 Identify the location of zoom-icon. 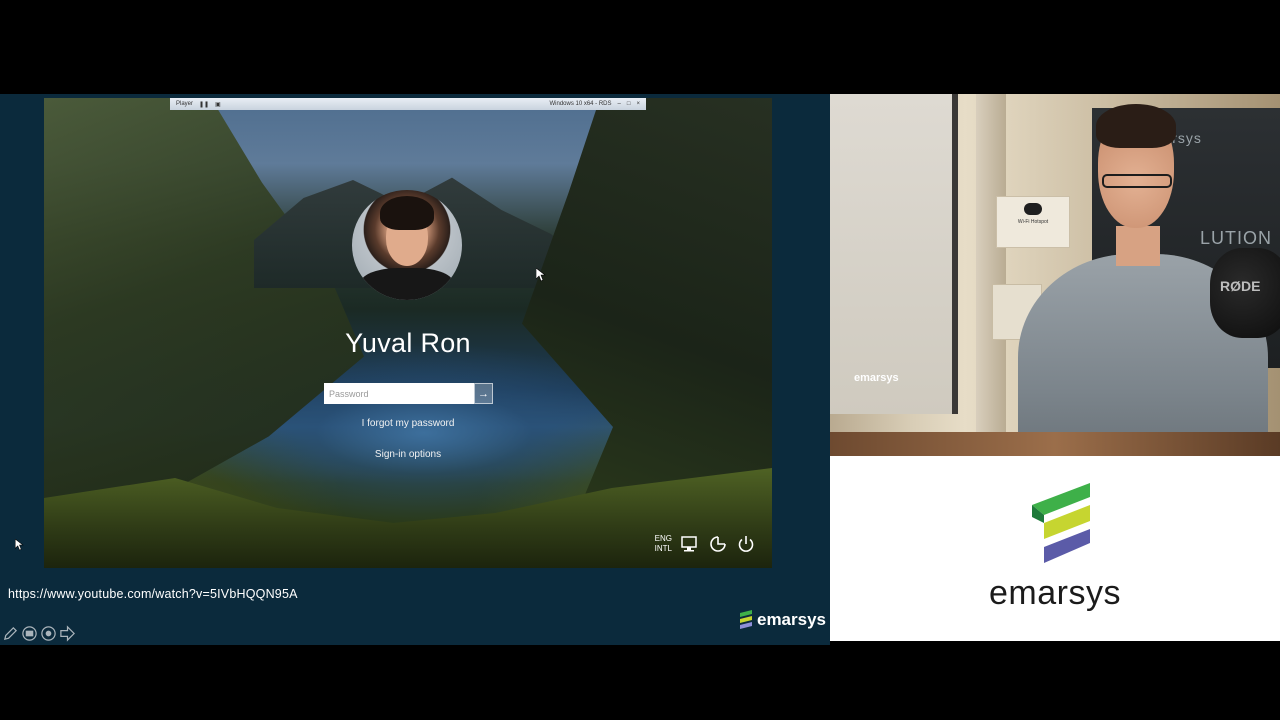
(48, 633).